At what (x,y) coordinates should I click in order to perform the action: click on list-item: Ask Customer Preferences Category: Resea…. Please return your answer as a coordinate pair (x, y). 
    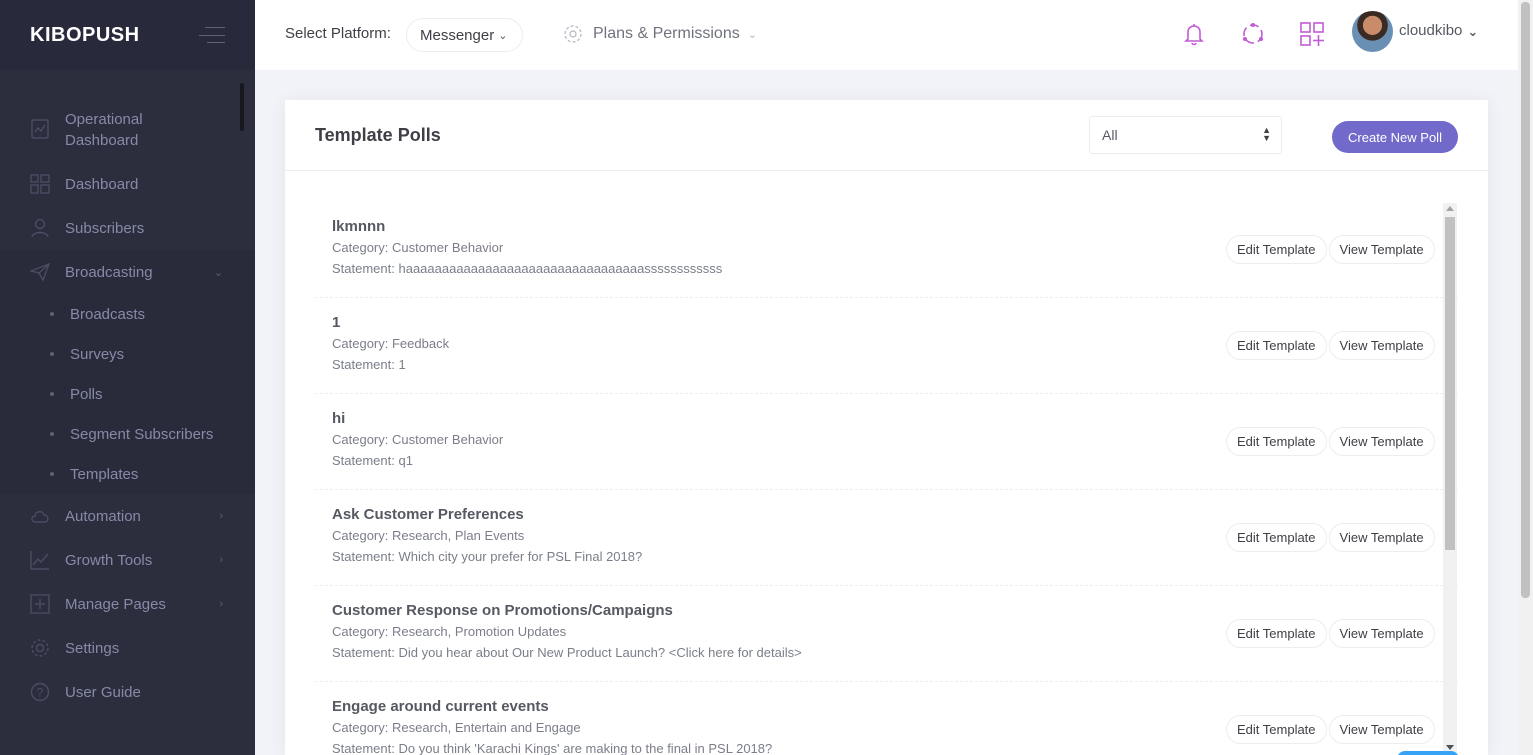
    Looking at the image, I should click on (886, 538).